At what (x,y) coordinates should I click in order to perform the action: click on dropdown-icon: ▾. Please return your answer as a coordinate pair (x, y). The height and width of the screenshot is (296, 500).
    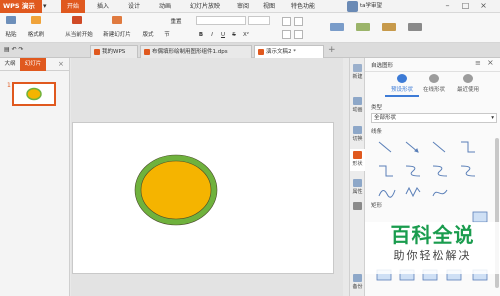
    Looking at the image, I should click on (47, 6).